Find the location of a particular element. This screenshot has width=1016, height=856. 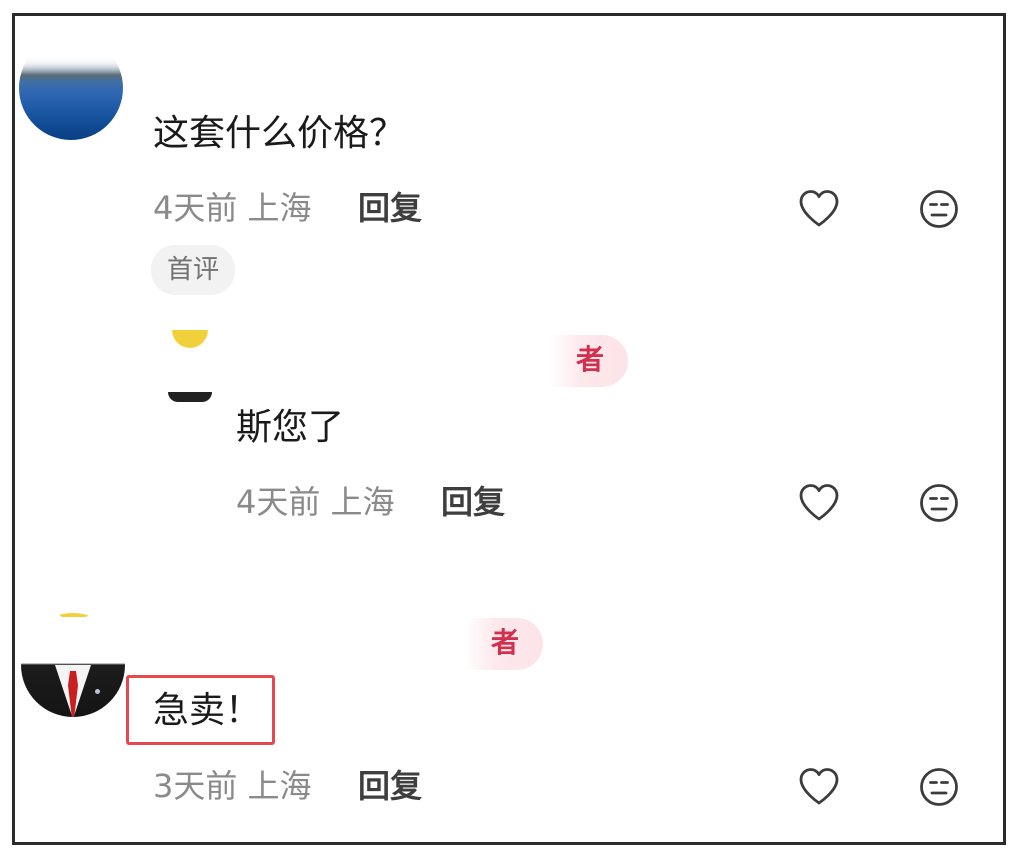

comment-text: 斯您了 is located at coordinates (290, 427).